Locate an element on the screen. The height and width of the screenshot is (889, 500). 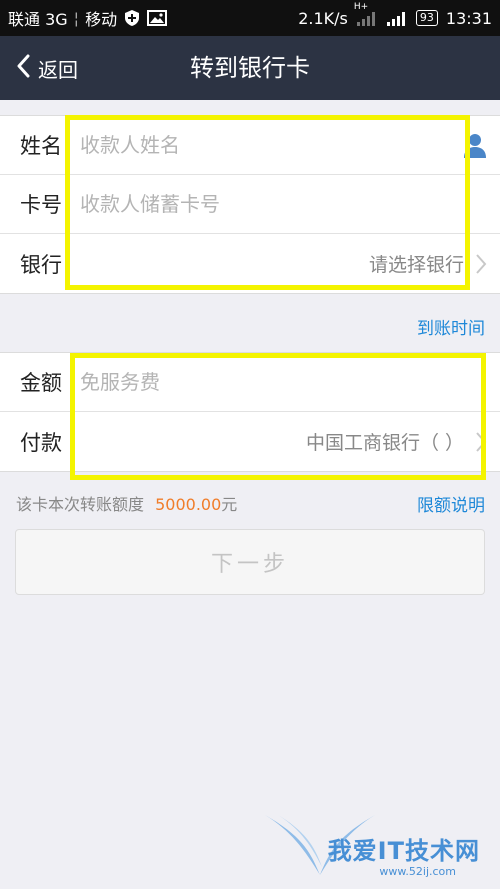
bank-select-value: 请选择银行 is located at coordinates (416, 265).